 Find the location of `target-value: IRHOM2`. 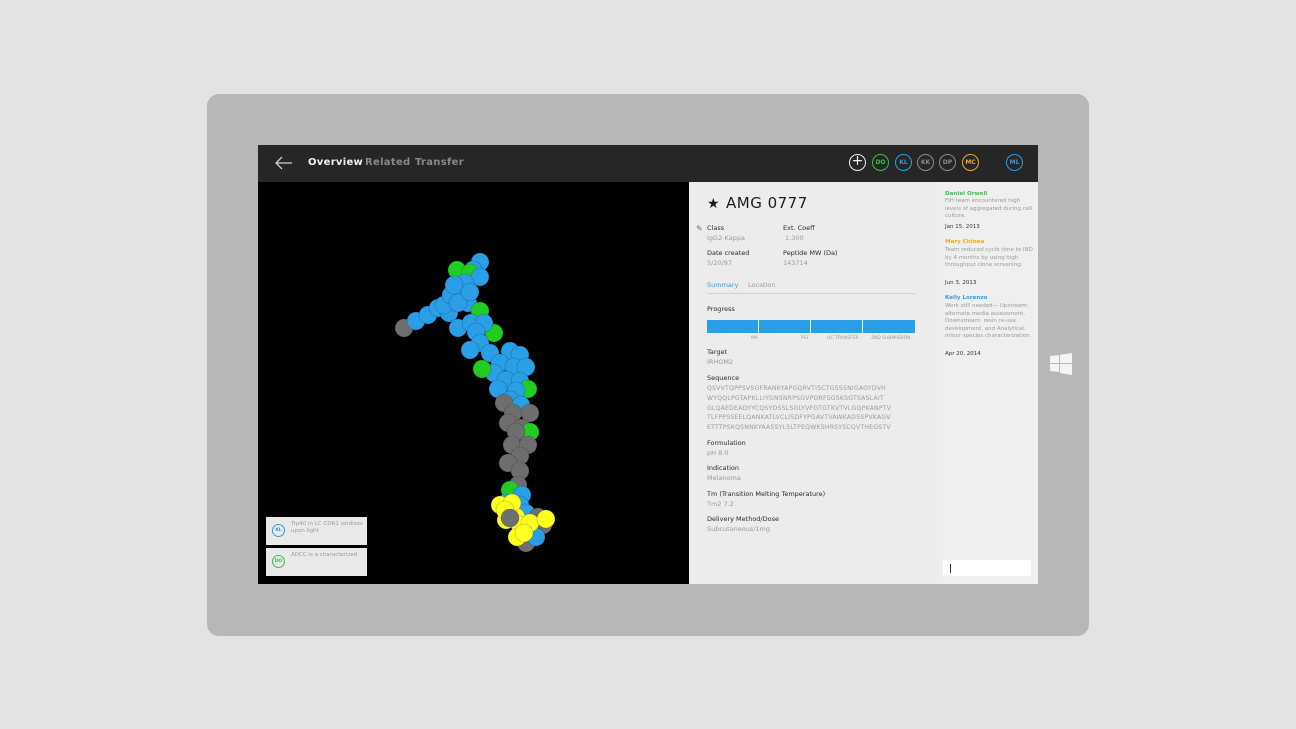

target-value: IRHOM2 is located at coordinates (720, 362).